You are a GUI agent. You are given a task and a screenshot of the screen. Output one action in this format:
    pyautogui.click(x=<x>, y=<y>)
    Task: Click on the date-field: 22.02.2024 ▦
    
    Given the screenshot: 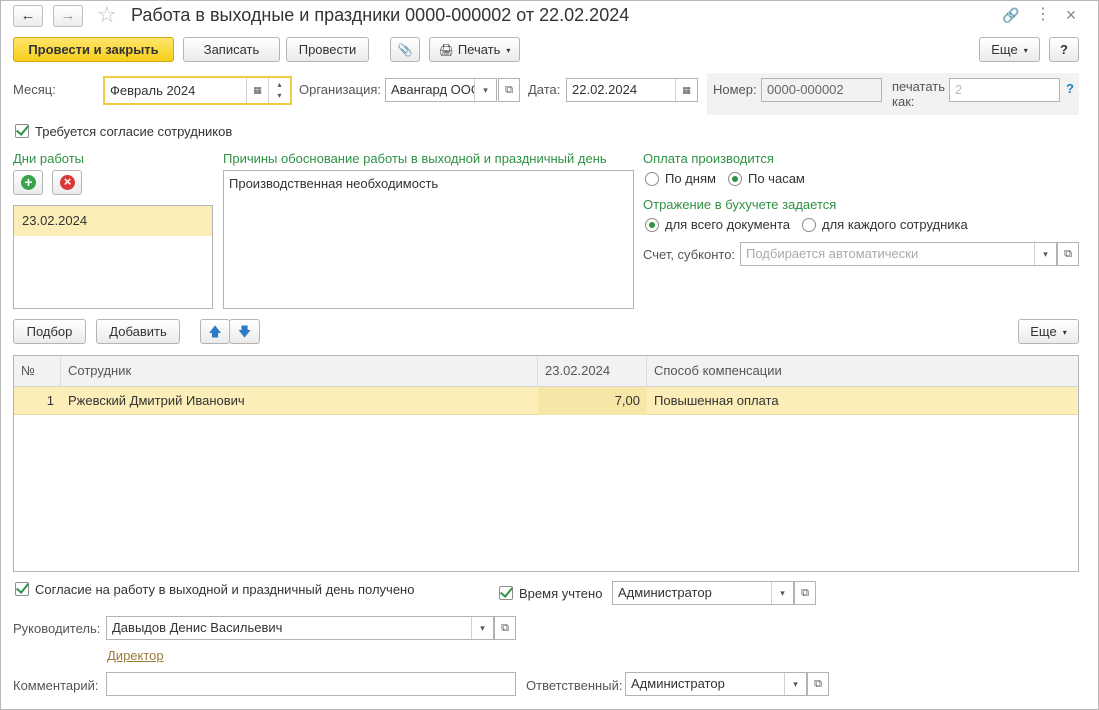 What is the action you would take?
    pyautogui.click(x=632, y=90)
    